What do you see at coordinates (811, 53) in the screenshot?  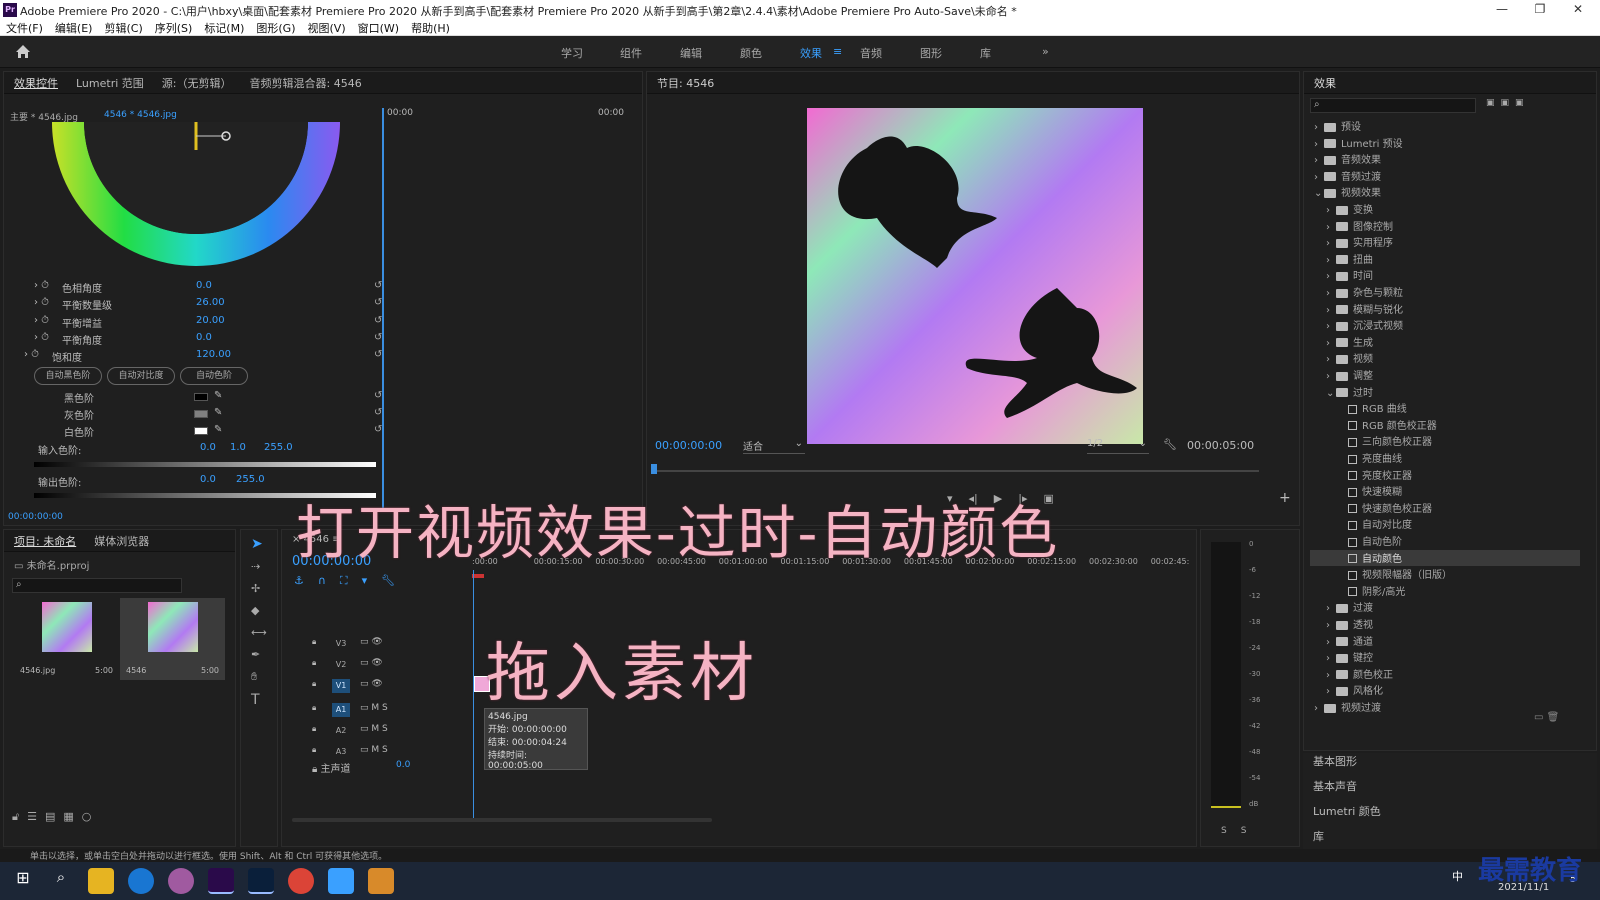 I see `workspace-tab-effects: 效果` at bounding box center [811, 53].